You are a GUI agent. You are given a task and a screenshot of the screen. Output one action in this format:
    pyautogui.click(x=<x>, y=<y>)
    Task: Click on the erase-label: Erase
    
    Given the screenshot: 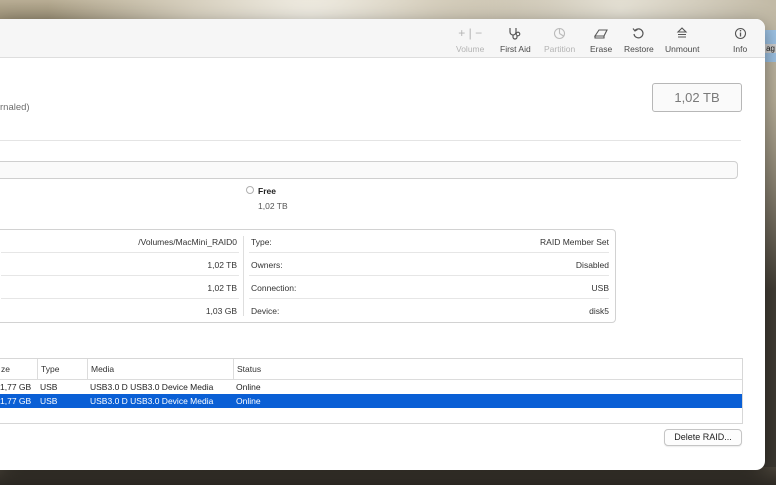 What is the action you would take?
    pyautogui.click(x=601, y=49)
    